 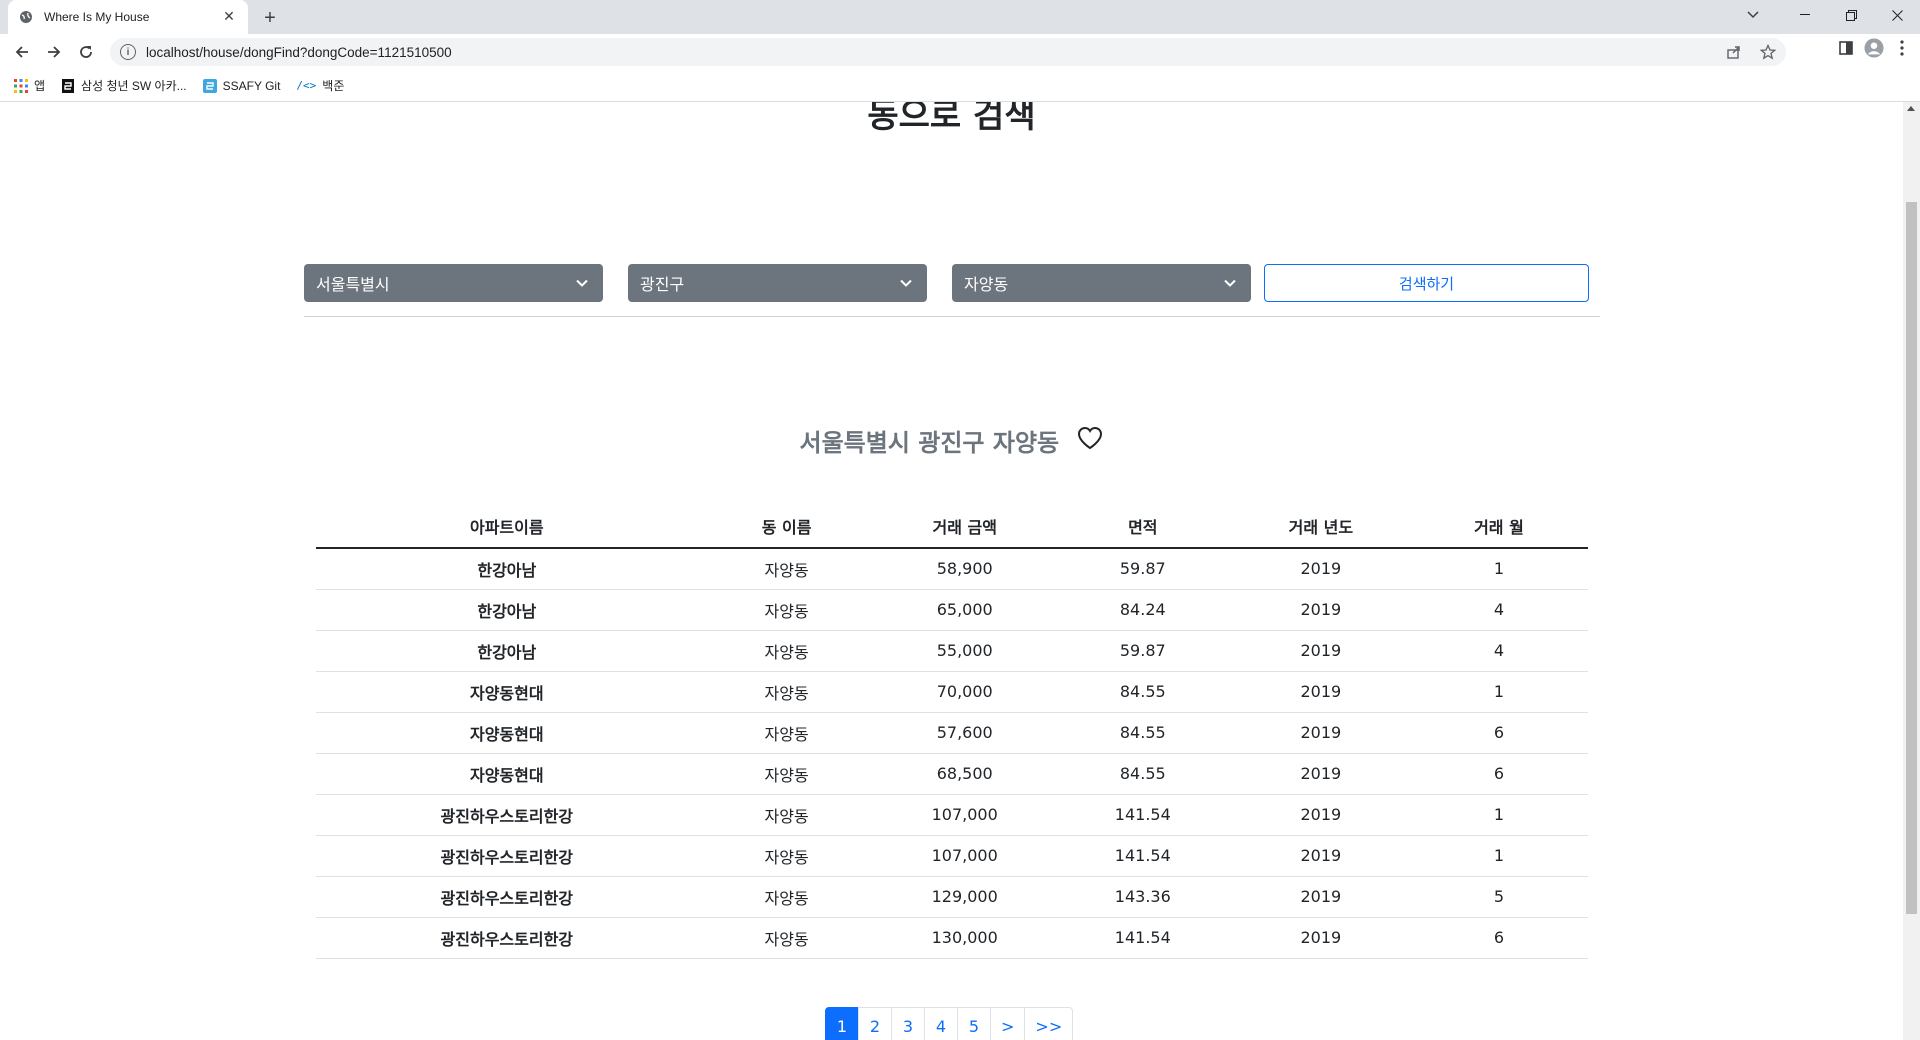 What do you see at coordinates (662, 284) in the screenshot?
I see `gugun-select-value: 광진구` at bounding box center [662, 284].